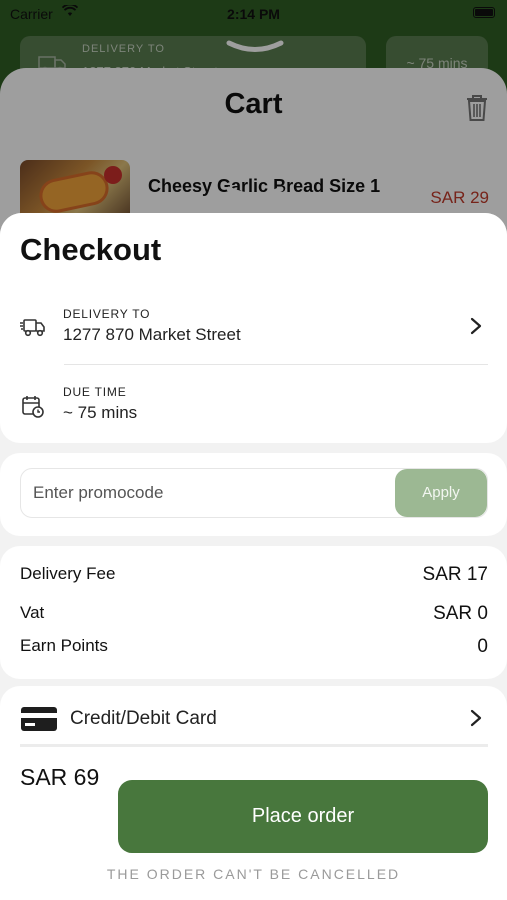 The image size is (507, 900). Describe the element at coordinates (39, 719) in the screenshot. I see `credit-card-icon` at that location.